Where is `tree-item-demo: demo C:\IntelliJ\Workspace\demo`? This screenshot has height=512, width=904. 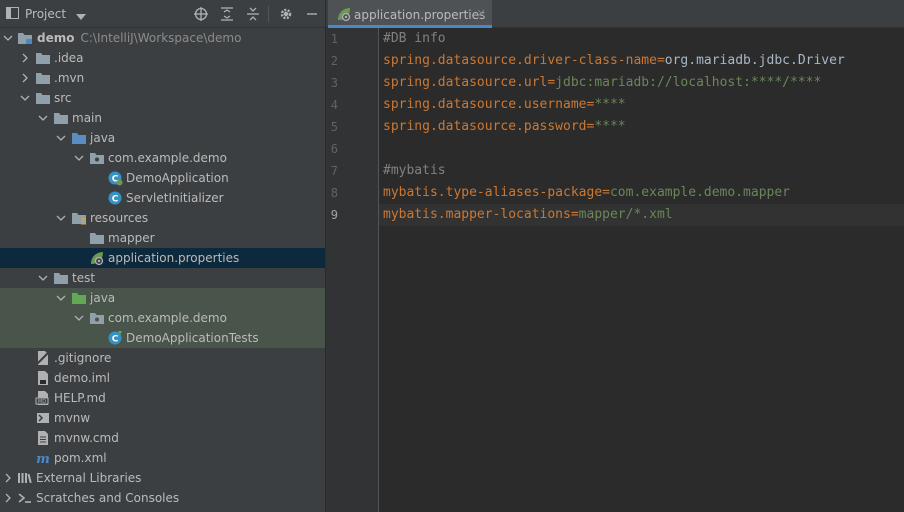 tree-item-demo: demo C:\IntelliJ\Workspace\demo is located at coordinates (162, 38).